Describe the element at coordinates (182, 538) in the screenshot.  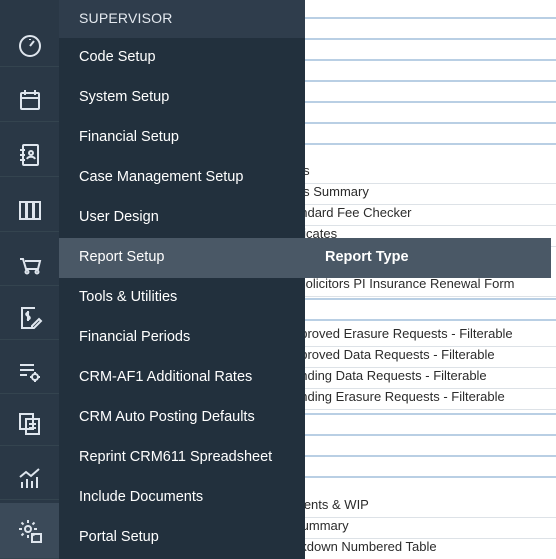
I see `menu-item-portal-setup: Portal Setup` at that location.